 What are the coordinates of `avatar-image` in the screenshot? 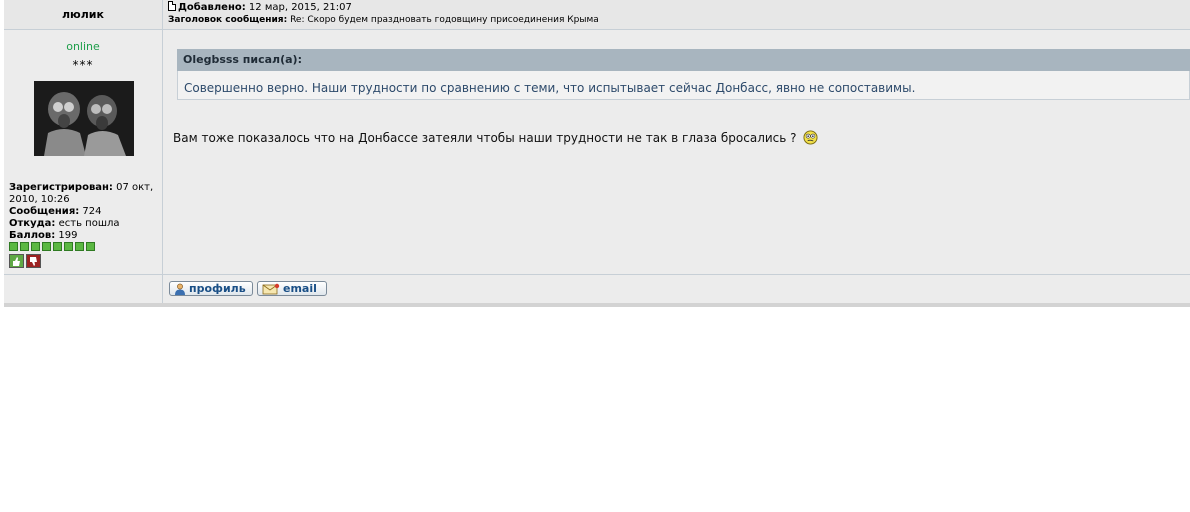 It's located at (84, 118).